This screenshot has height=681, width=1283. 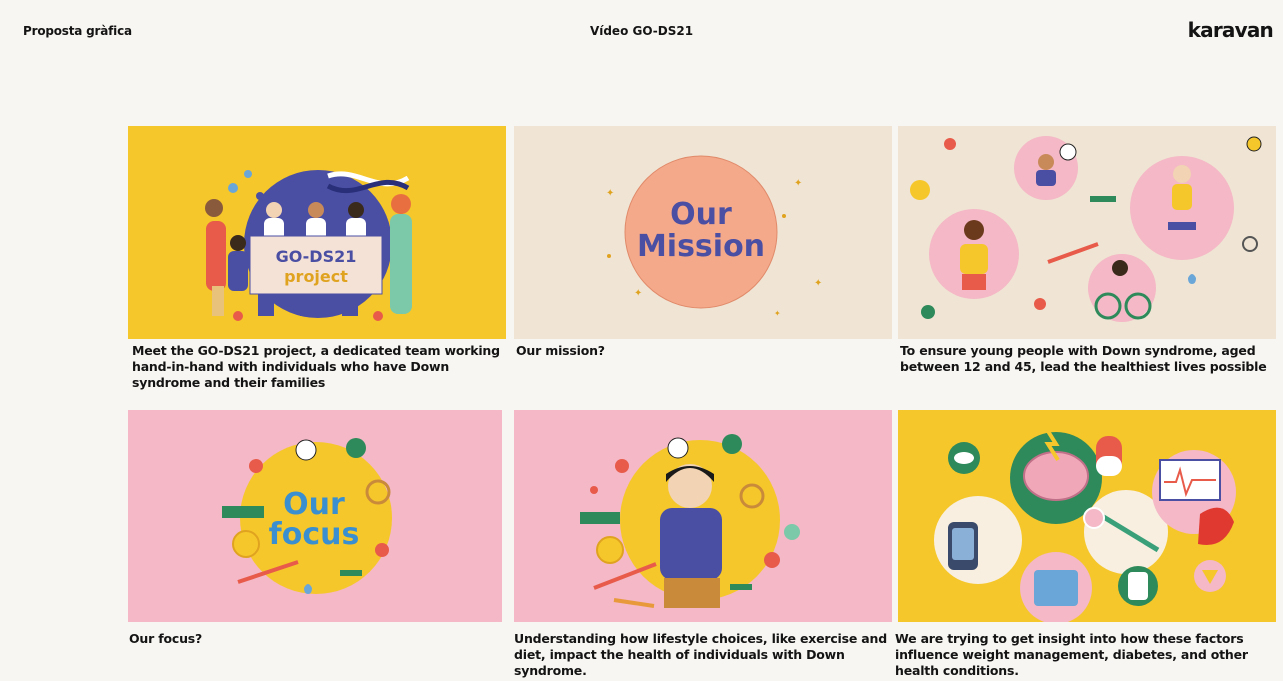 I want to click on art-subtitle: project, so click(x=316, y=276).